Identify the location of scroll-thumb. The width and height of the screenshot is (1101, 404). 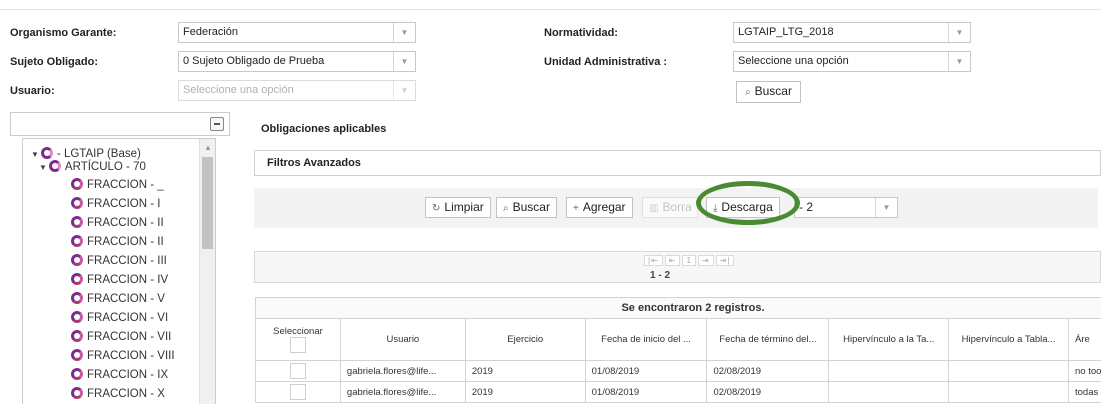
(207, 203).